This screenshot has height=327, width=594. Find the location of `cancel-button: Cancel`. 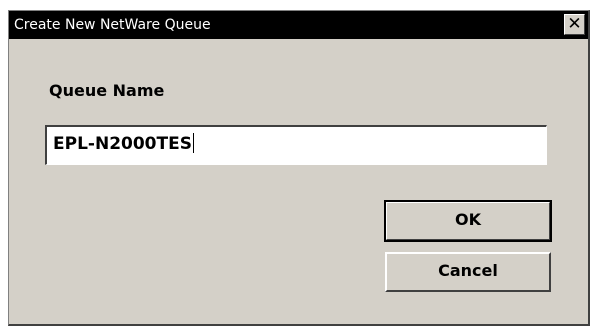

cancel-button: Cancel is located at coordinates (468, 272).